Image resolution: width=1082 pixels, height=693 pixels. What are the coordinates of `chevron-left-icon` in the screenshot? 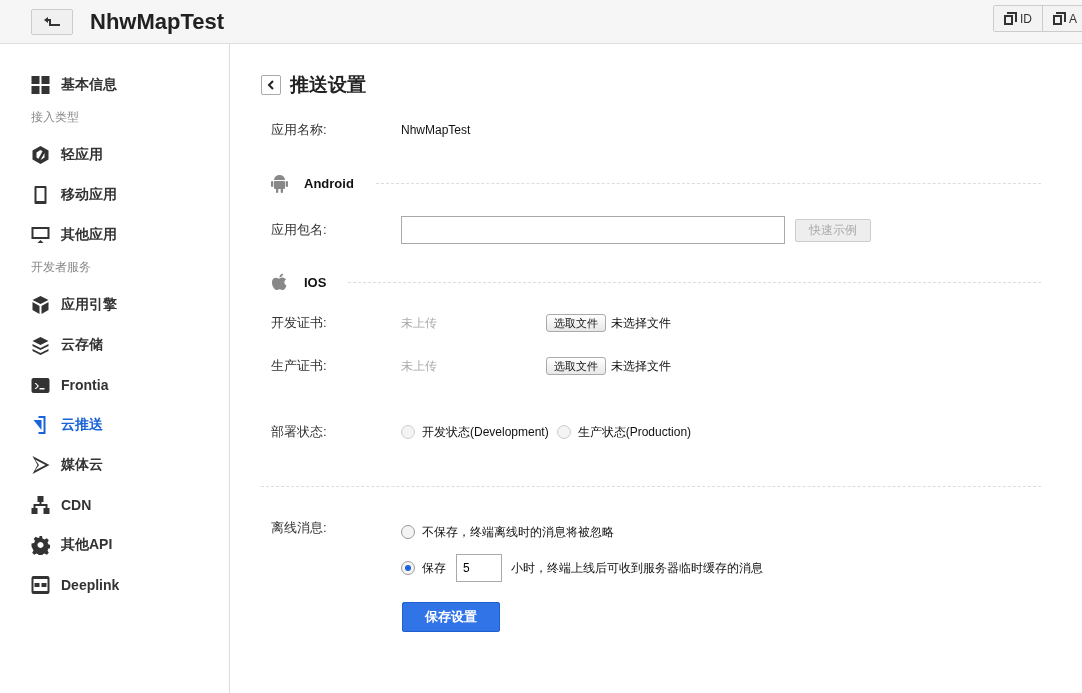 It's located at (271, 85).